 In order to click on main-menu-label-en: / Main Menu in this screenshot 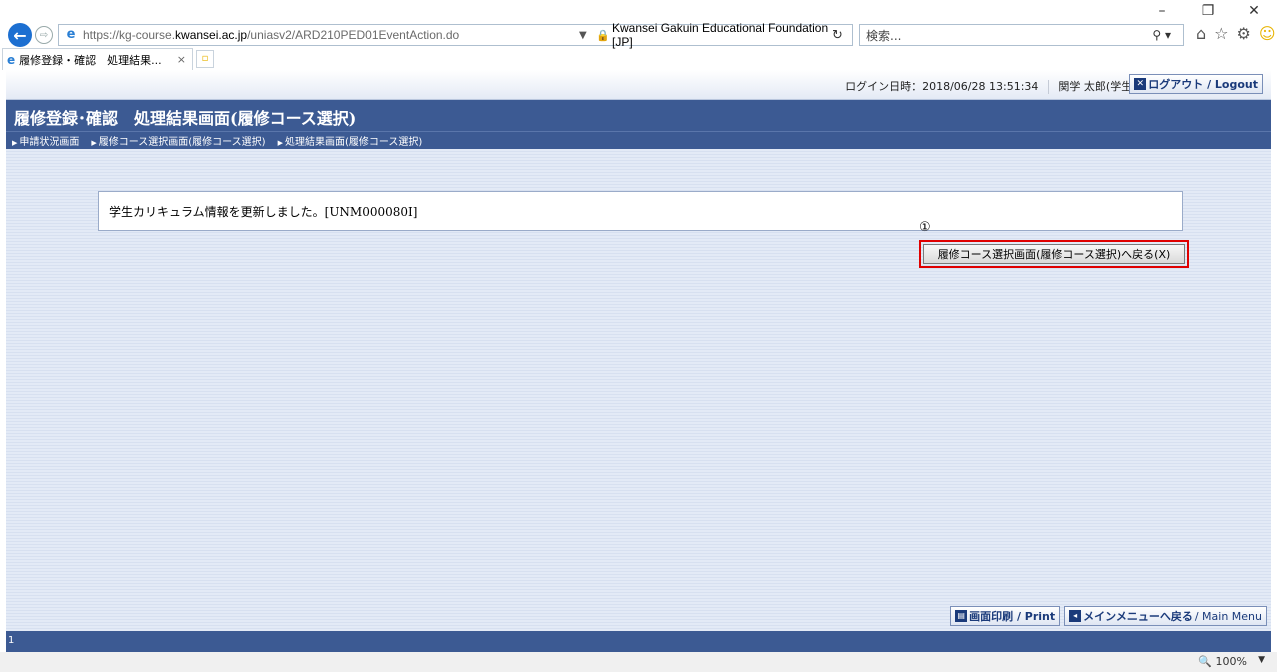, I will do `click(1228, 616)`.